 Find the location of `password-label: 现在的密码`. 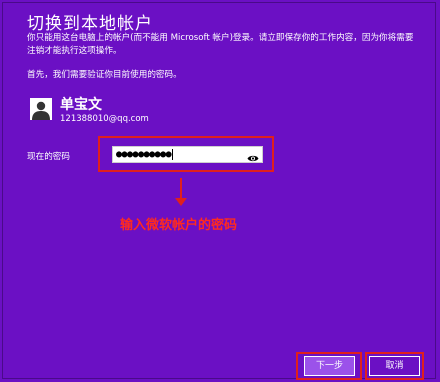

password-label: 现在的密码 is located at coordinates (48, 157).